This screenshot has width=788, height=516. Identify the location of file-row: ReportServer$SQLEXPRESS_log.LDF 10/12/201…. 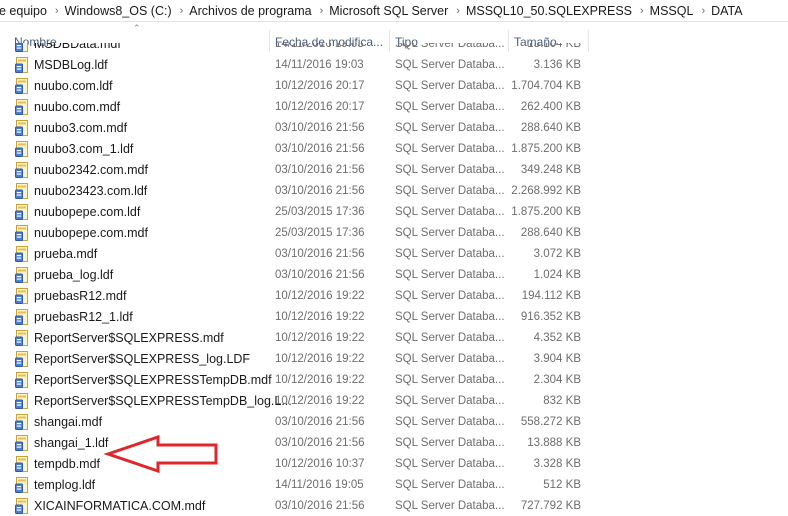
(394, 359).